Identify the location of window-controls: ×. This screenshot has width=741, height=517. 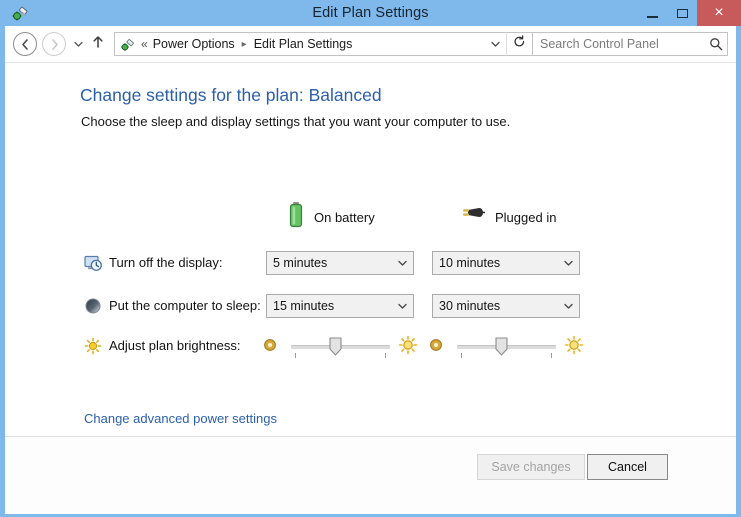
(689, 13).